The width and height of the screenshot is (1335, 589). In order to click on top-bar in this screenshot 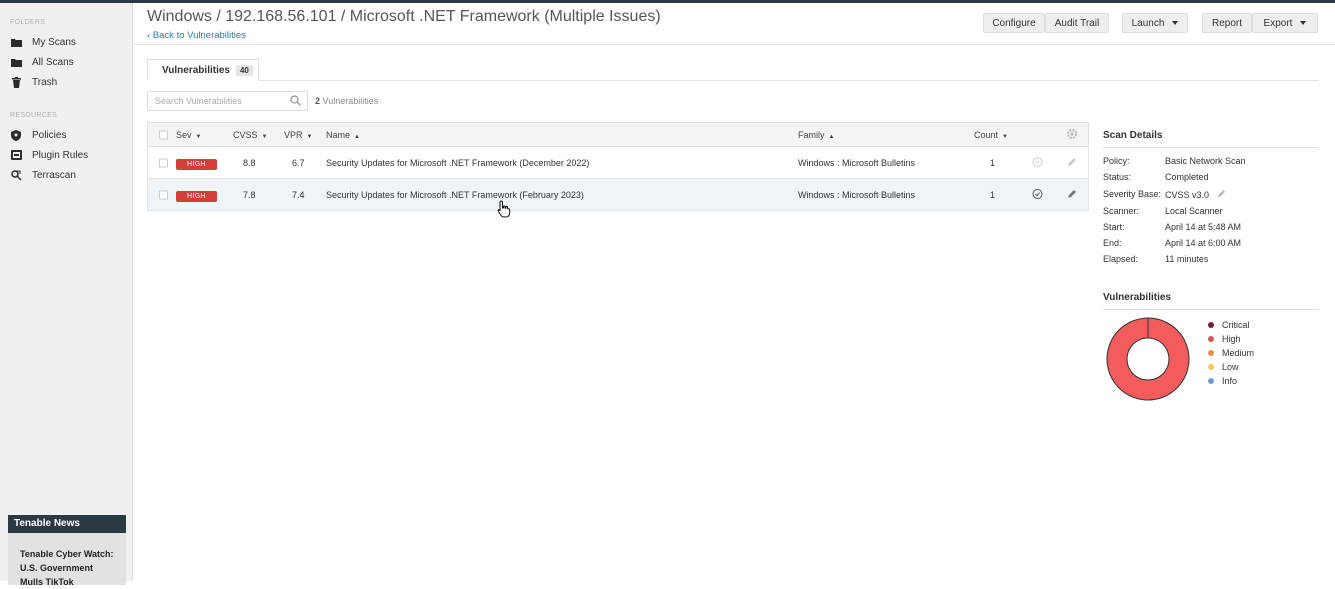, I will do `click(667, 1)`.